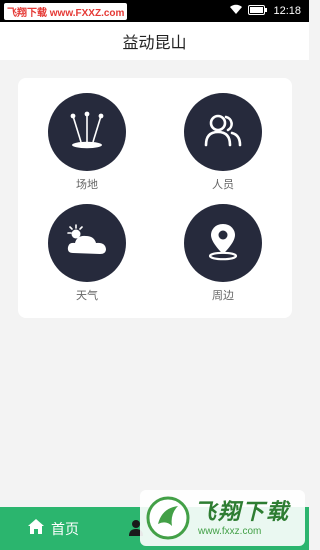 The height and width of the screenshot is (550, 320). What do you see at coordinates (87, 295) in the screenshot?
I see `tile-weather-label: 天气` at bounding box center [87, 295].